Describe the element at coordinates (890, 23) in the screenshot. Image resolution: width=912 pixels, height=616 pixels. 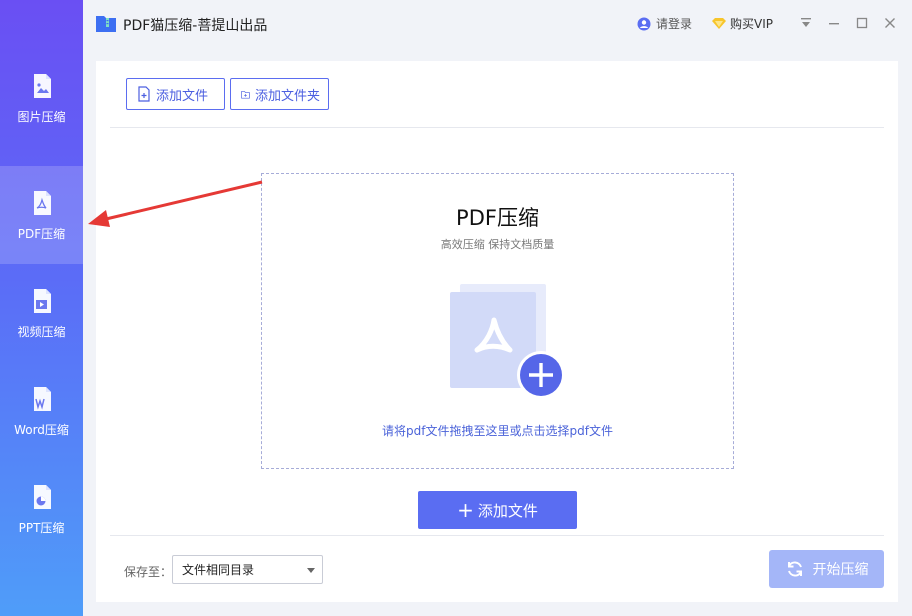
I see `close-icon` at that location.